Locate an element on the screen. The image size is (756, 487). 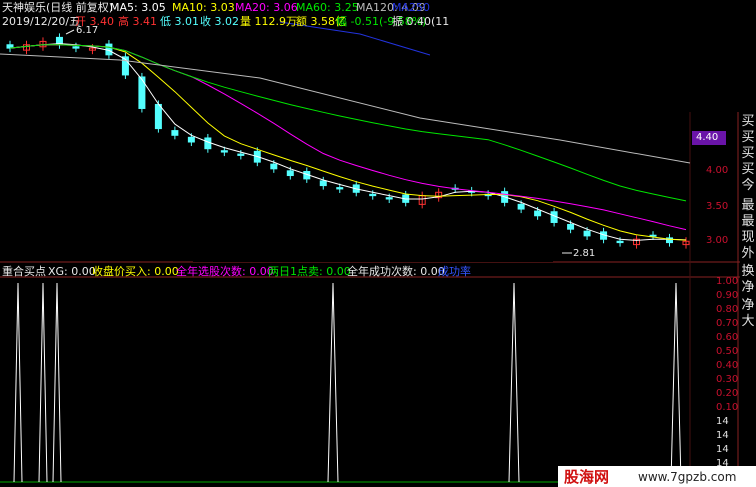
indicator-y-tick: 0.30 is located at coordinates (727, 379).